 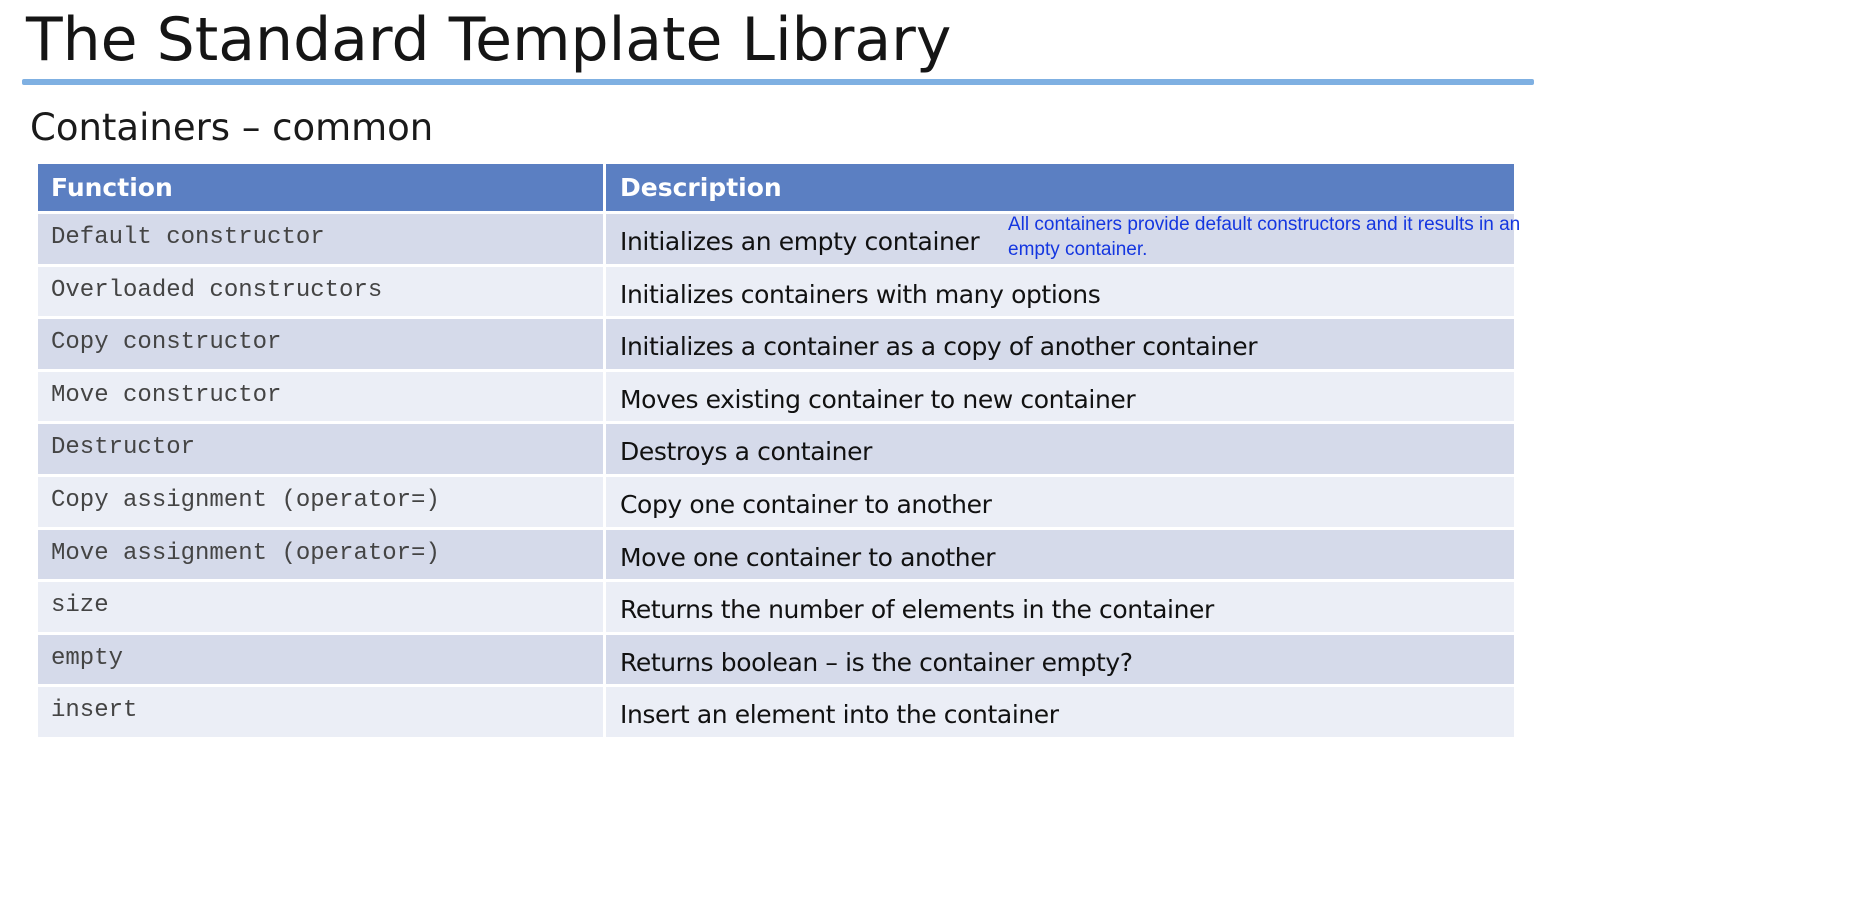 I want to click on function-cell: Destructor, so click(x=322, y=449).